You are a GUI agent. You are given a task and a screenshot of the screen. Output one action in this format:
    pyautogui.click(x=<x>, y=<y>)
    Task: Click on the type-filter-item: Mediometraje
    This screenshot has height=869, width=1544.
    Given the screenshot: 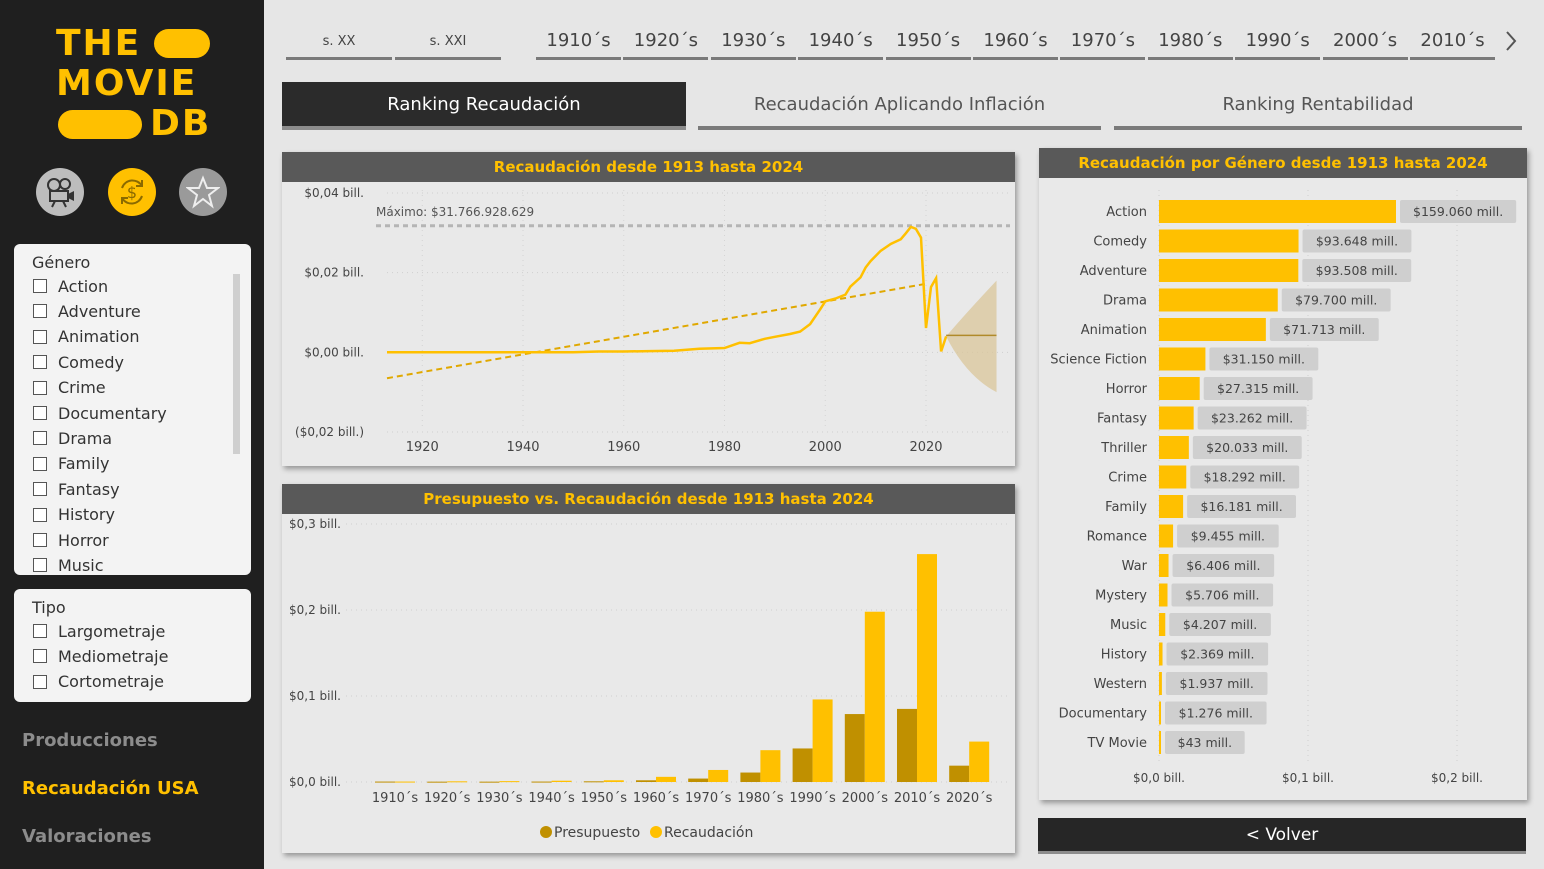 What is the action you would take?
    pyautogui.click(x=100, y=656)
    